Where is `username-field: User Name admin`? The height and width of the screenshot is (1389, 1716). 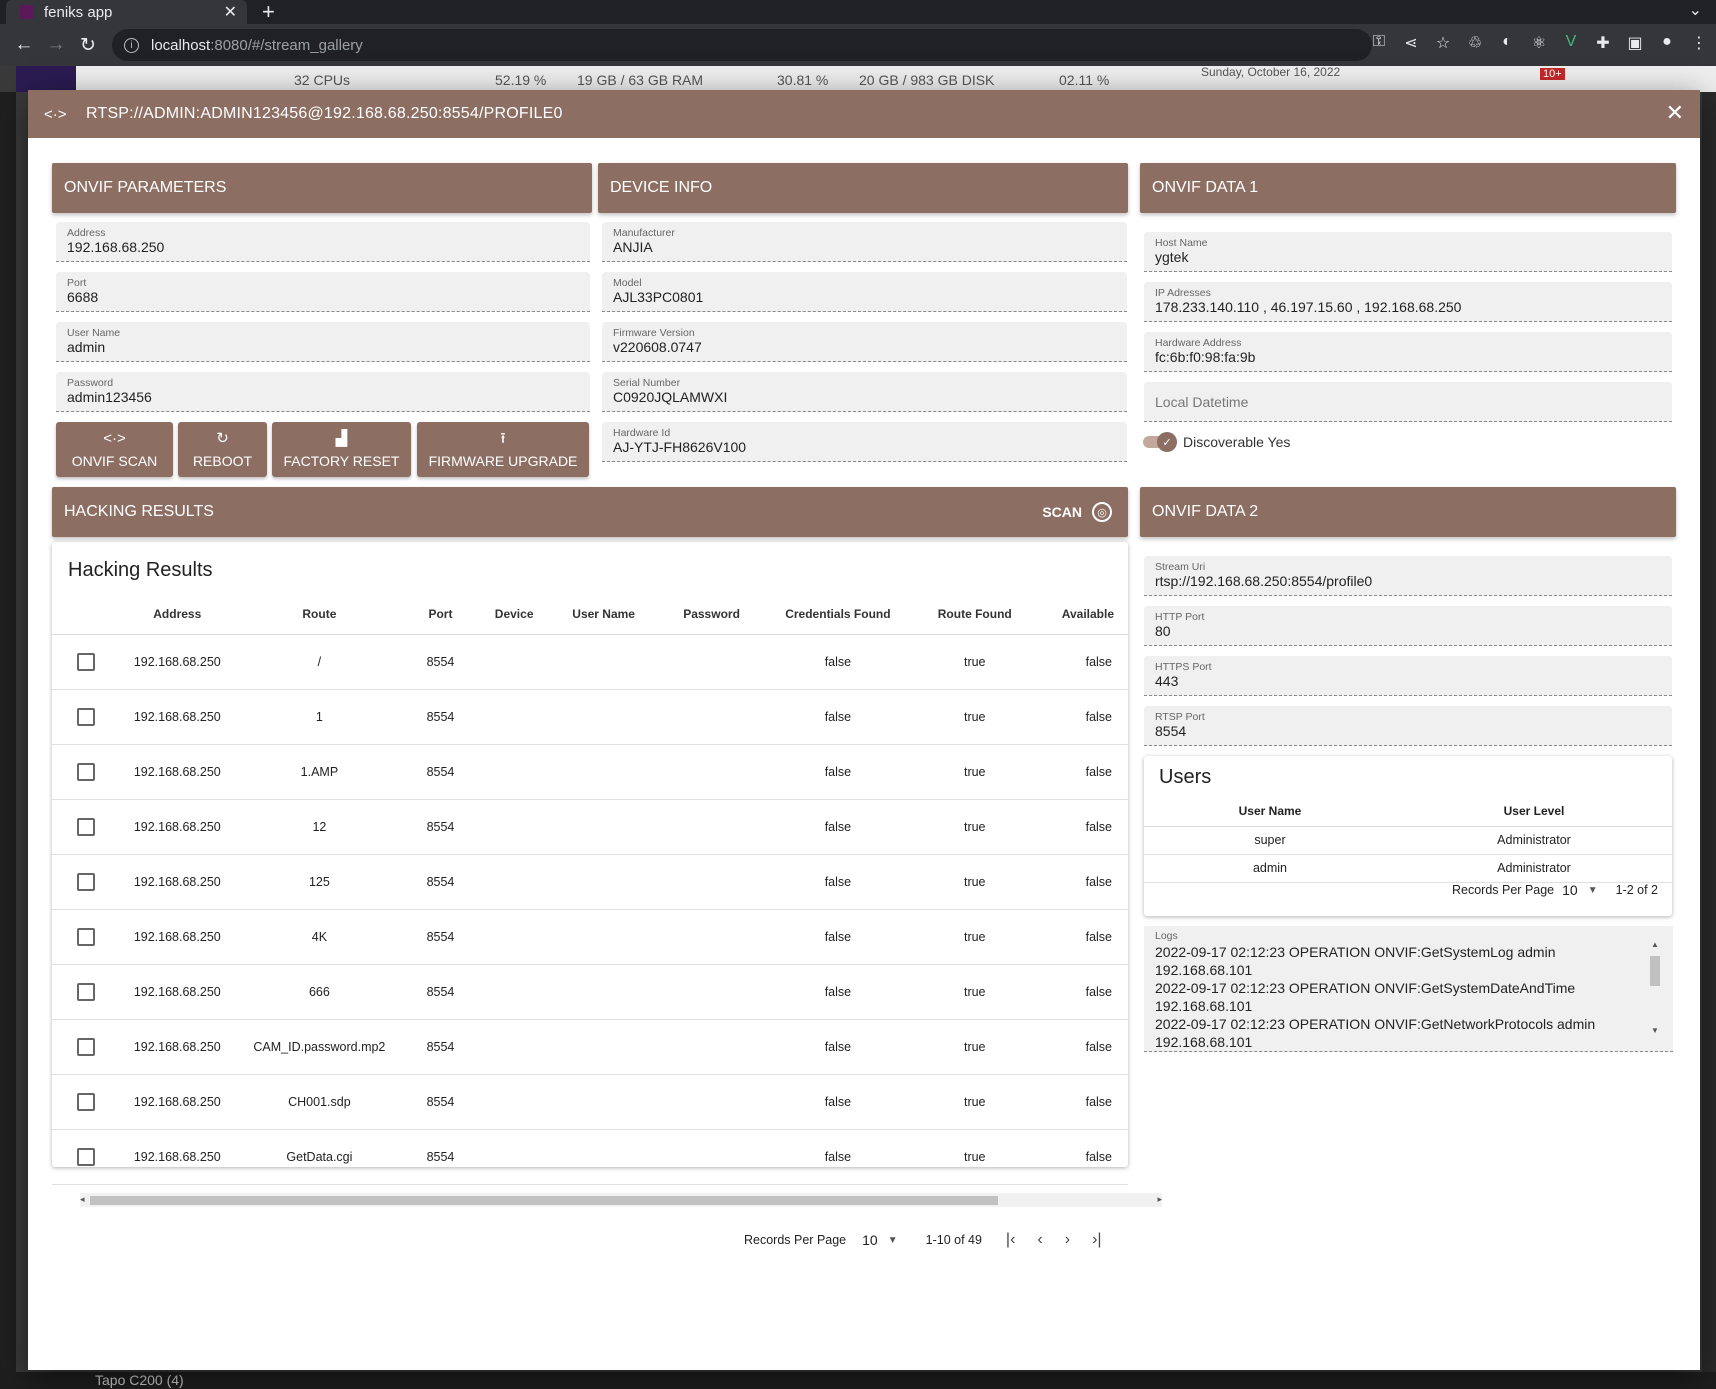
username-field: User Name admin is located at coordinates (323, 342).